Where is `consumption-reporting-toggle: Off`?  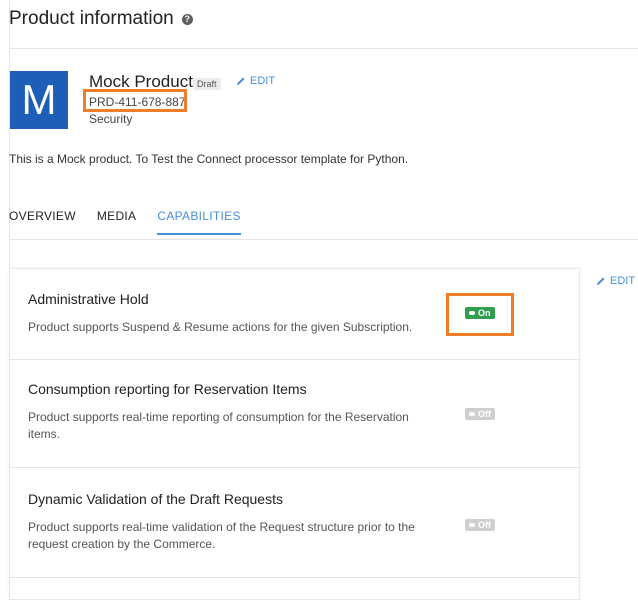 consumption-reporting-toggle: Off is located at coordinates (480, 414).